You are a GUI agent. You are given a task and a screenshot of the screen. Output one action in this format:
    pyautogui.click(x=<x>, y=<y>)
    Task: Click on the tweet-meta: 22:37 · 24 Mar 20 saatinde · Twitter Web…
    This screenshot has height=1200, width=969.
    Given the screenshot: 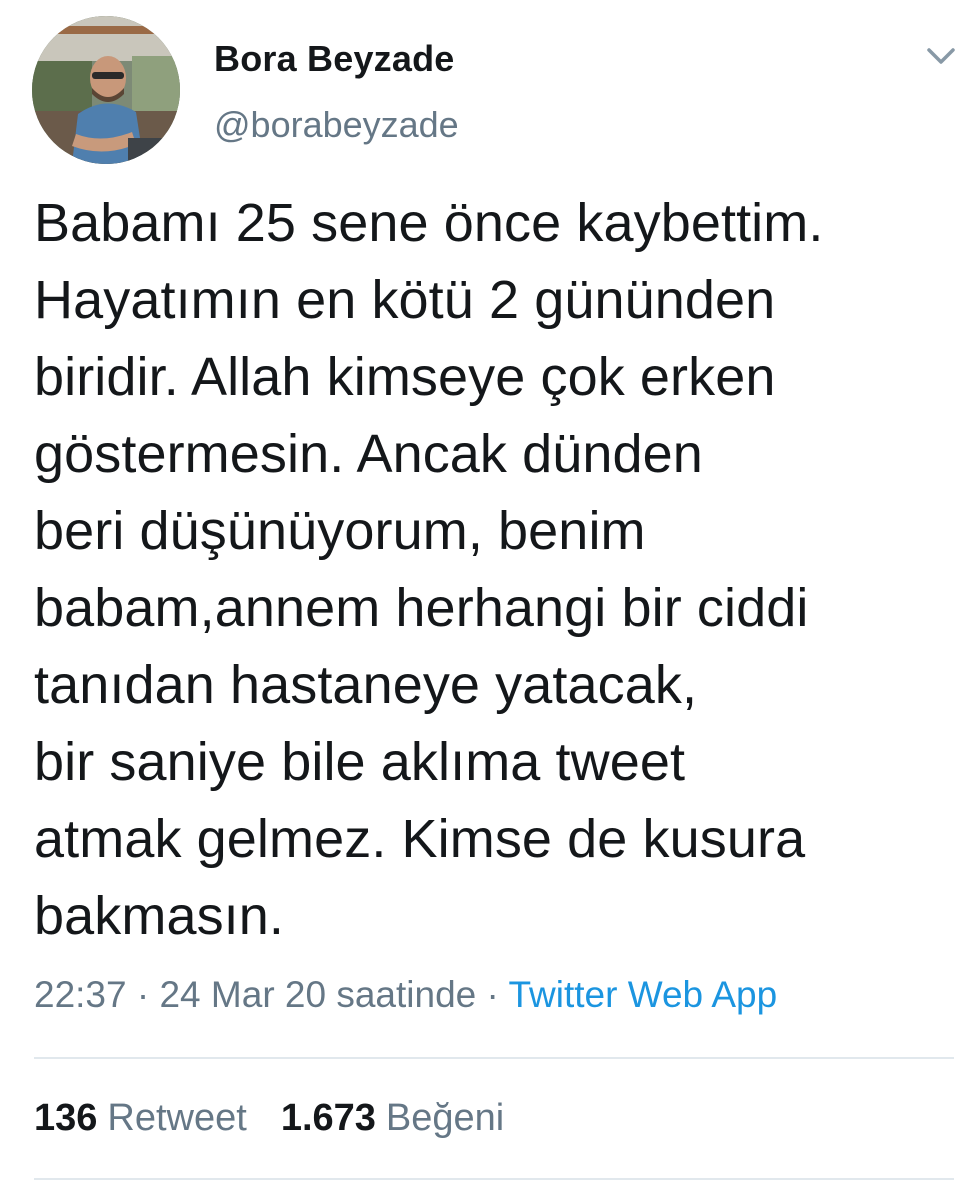 What is the action you would take?
    pyautogui.click(x=405, y=995)
    